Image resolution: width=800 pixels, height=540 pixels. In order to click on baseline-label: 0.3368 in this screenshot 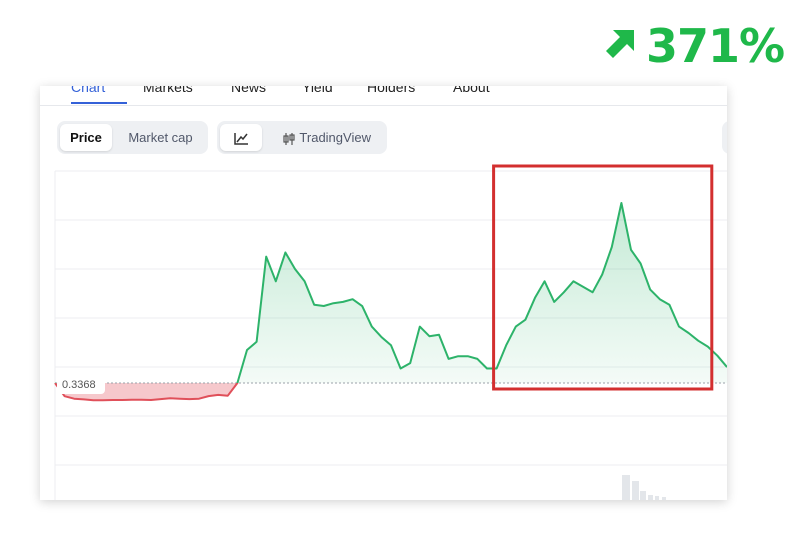, I will do `click(79, 385)`.